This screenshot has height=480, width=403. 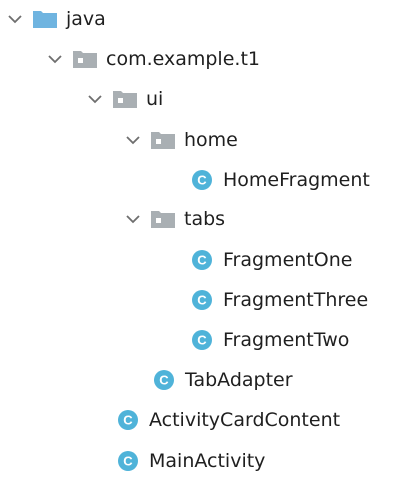 I want to click on tree-node-activity-card-content: C ActivityCardContent, so click(x=228, y=420).